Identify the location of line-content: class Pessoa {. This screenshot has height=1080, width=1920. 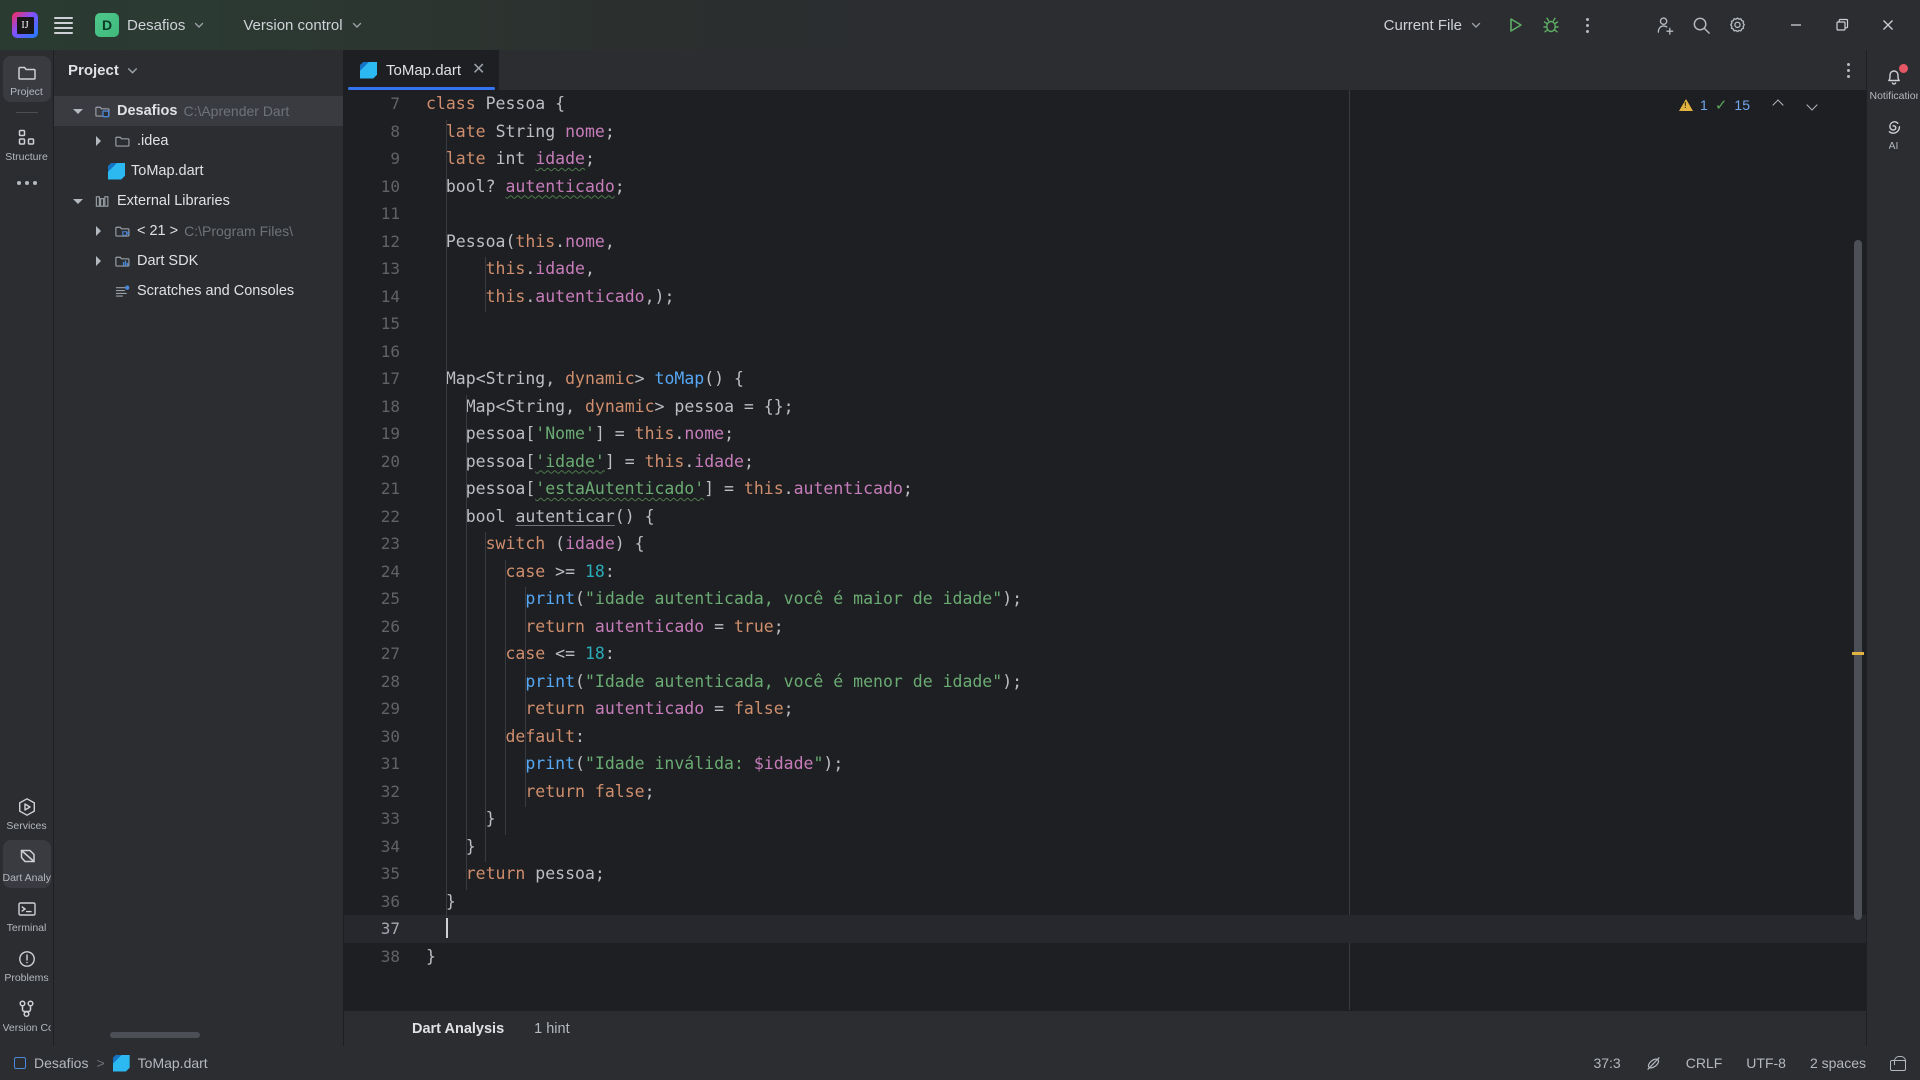
(1141, 104).